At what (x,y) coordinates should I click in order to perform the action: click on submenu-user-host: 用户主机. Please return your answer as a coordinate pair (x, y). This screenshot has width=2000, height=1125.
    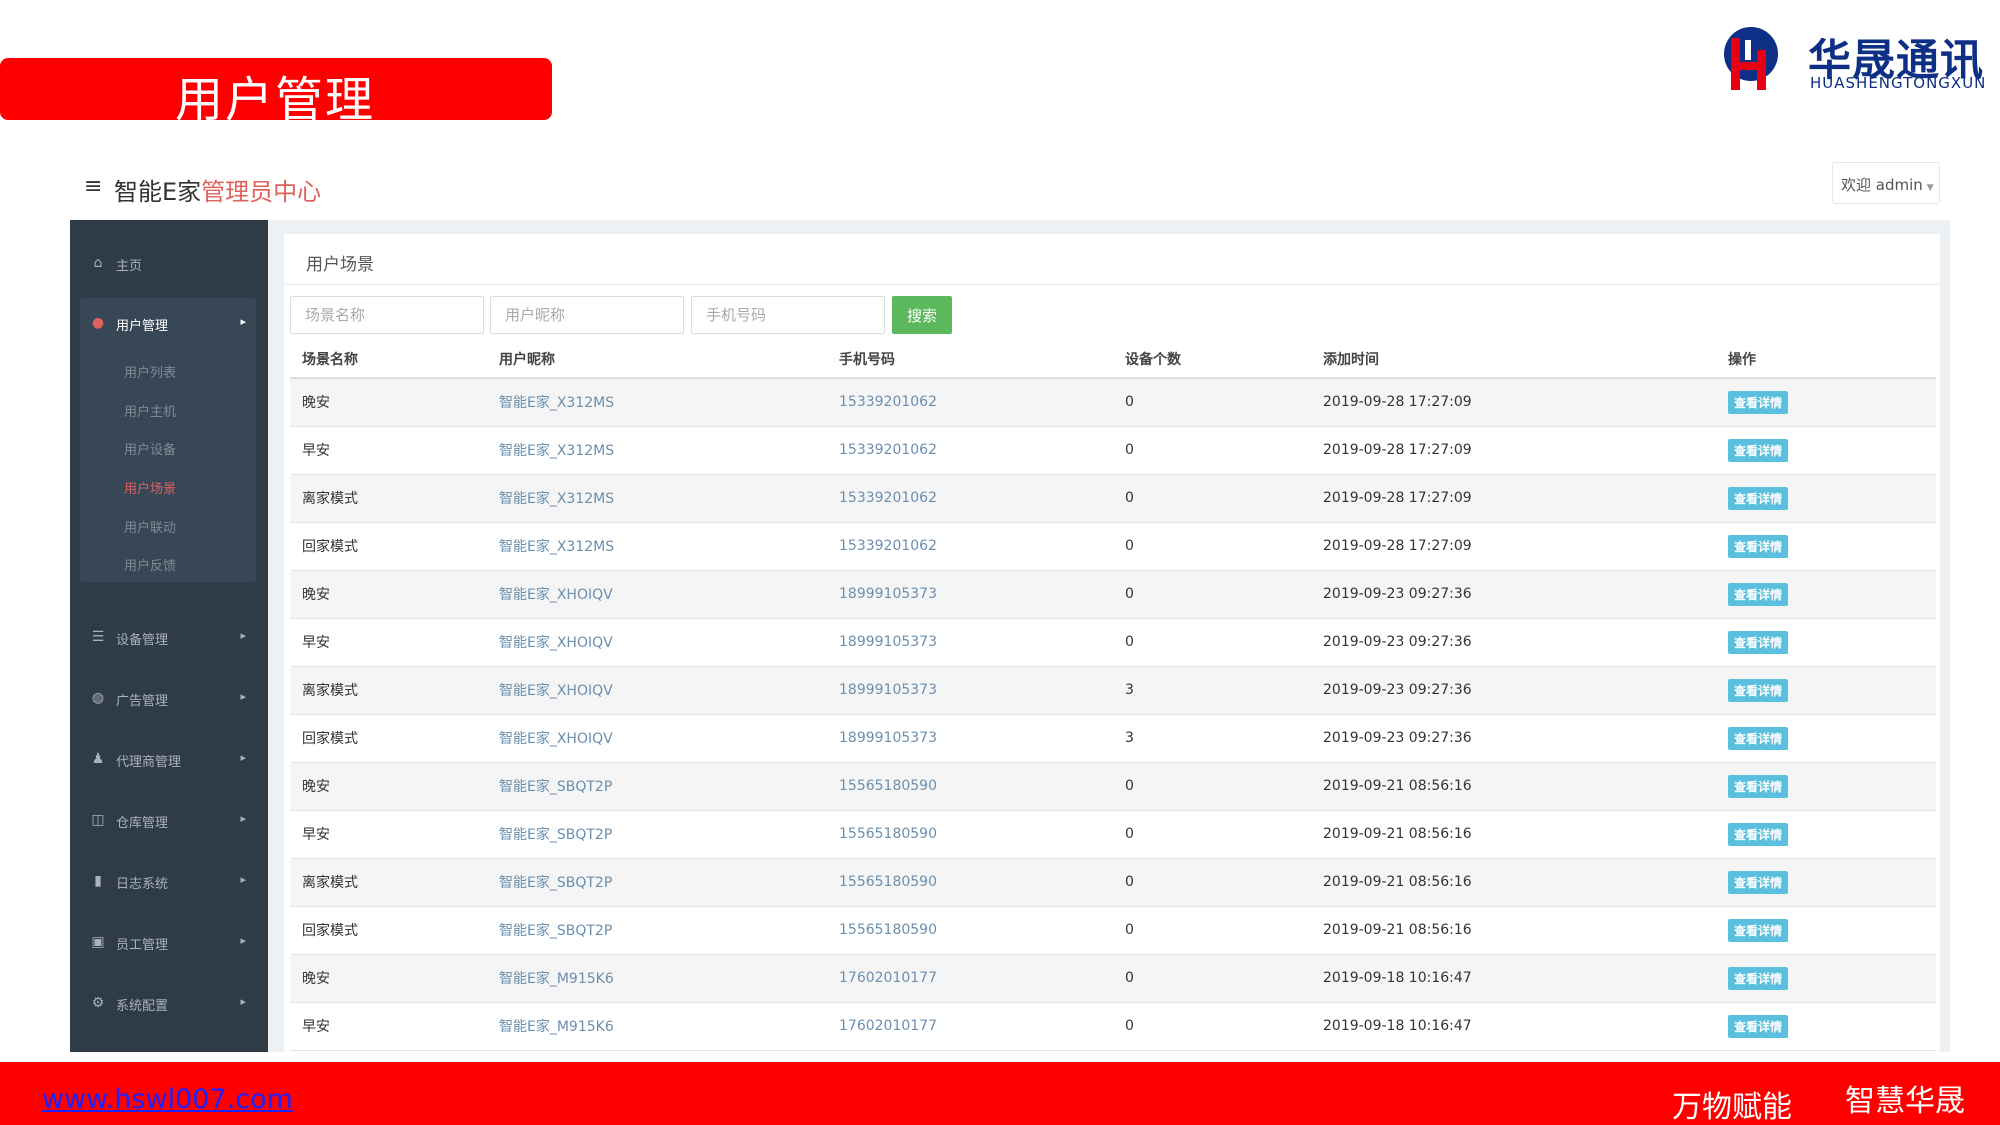
    Looking at the image, I should click on (150, 410).